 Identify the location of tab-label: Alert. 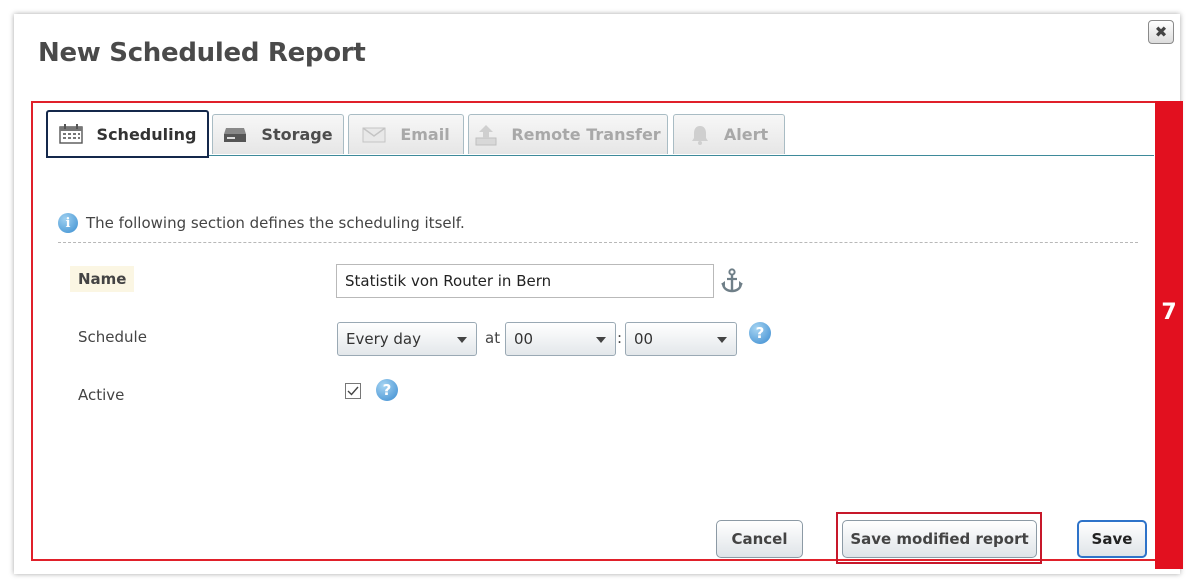
(746, 134).